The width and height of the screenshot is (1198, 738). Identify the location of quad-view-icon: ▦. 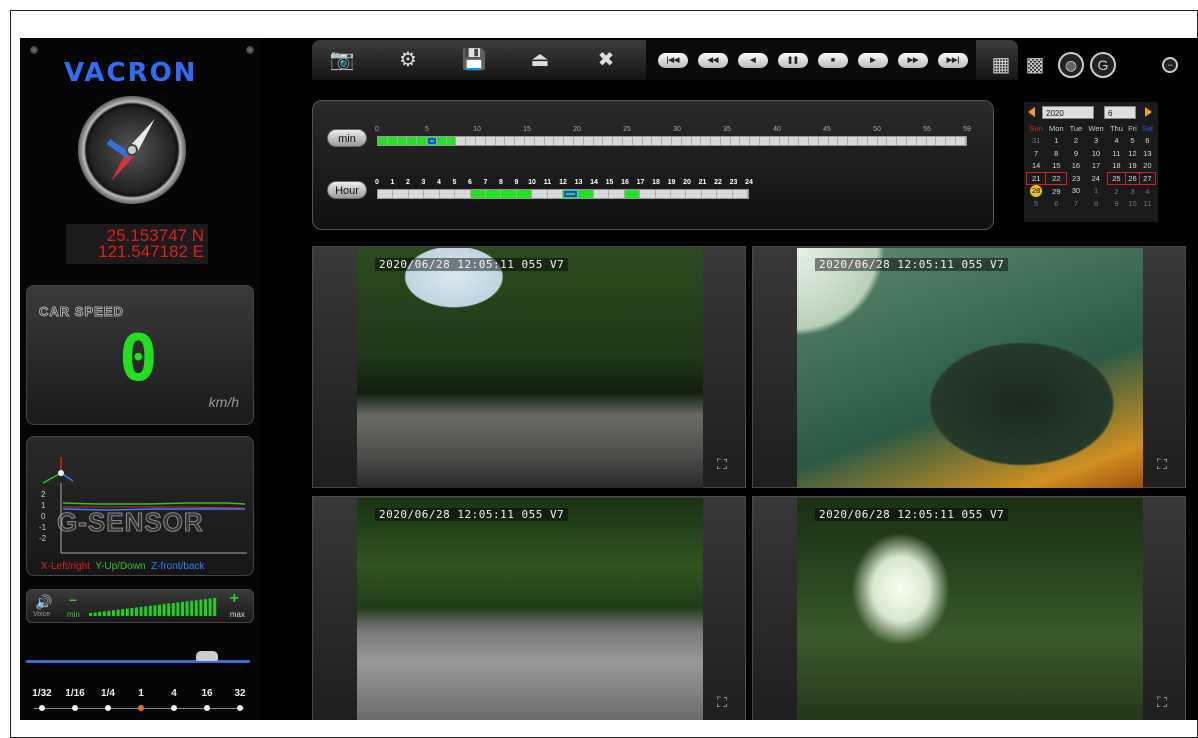
(1001, 65).